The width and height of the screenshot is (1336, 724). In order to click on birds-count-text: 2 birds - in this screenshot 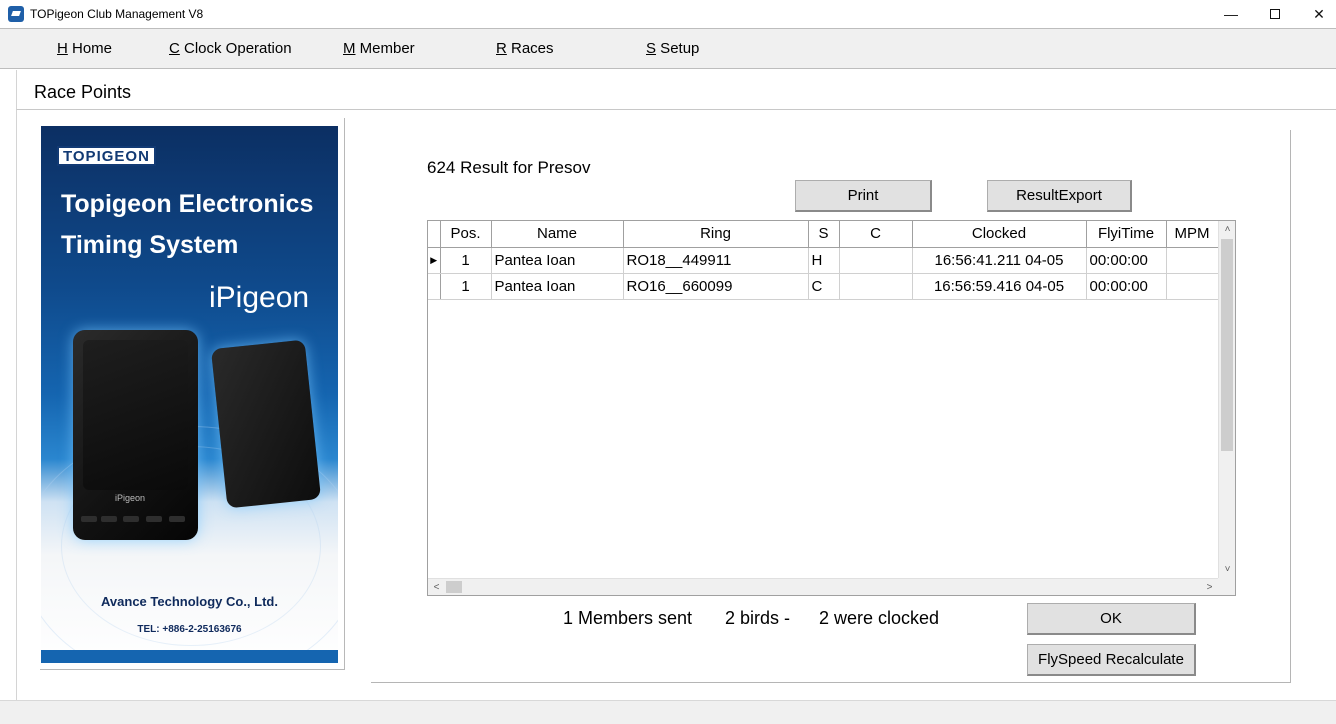, I will do `click(758, 618)`.